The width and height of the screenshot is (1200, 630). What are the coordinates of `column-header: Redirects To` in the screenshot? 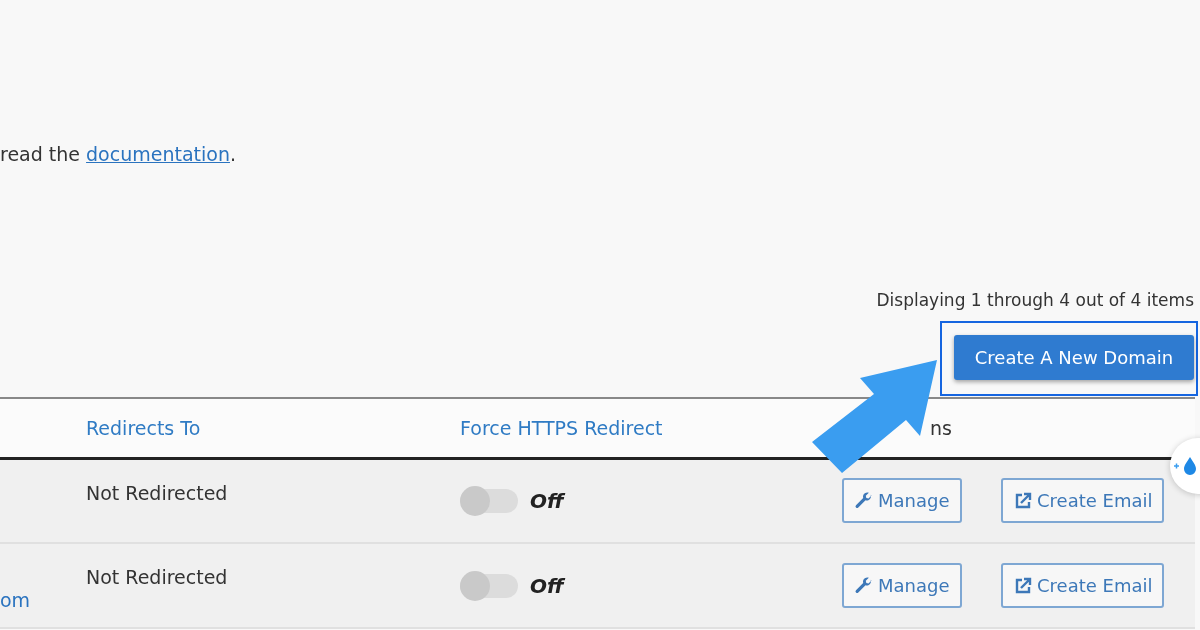 It's located at (143, 427).